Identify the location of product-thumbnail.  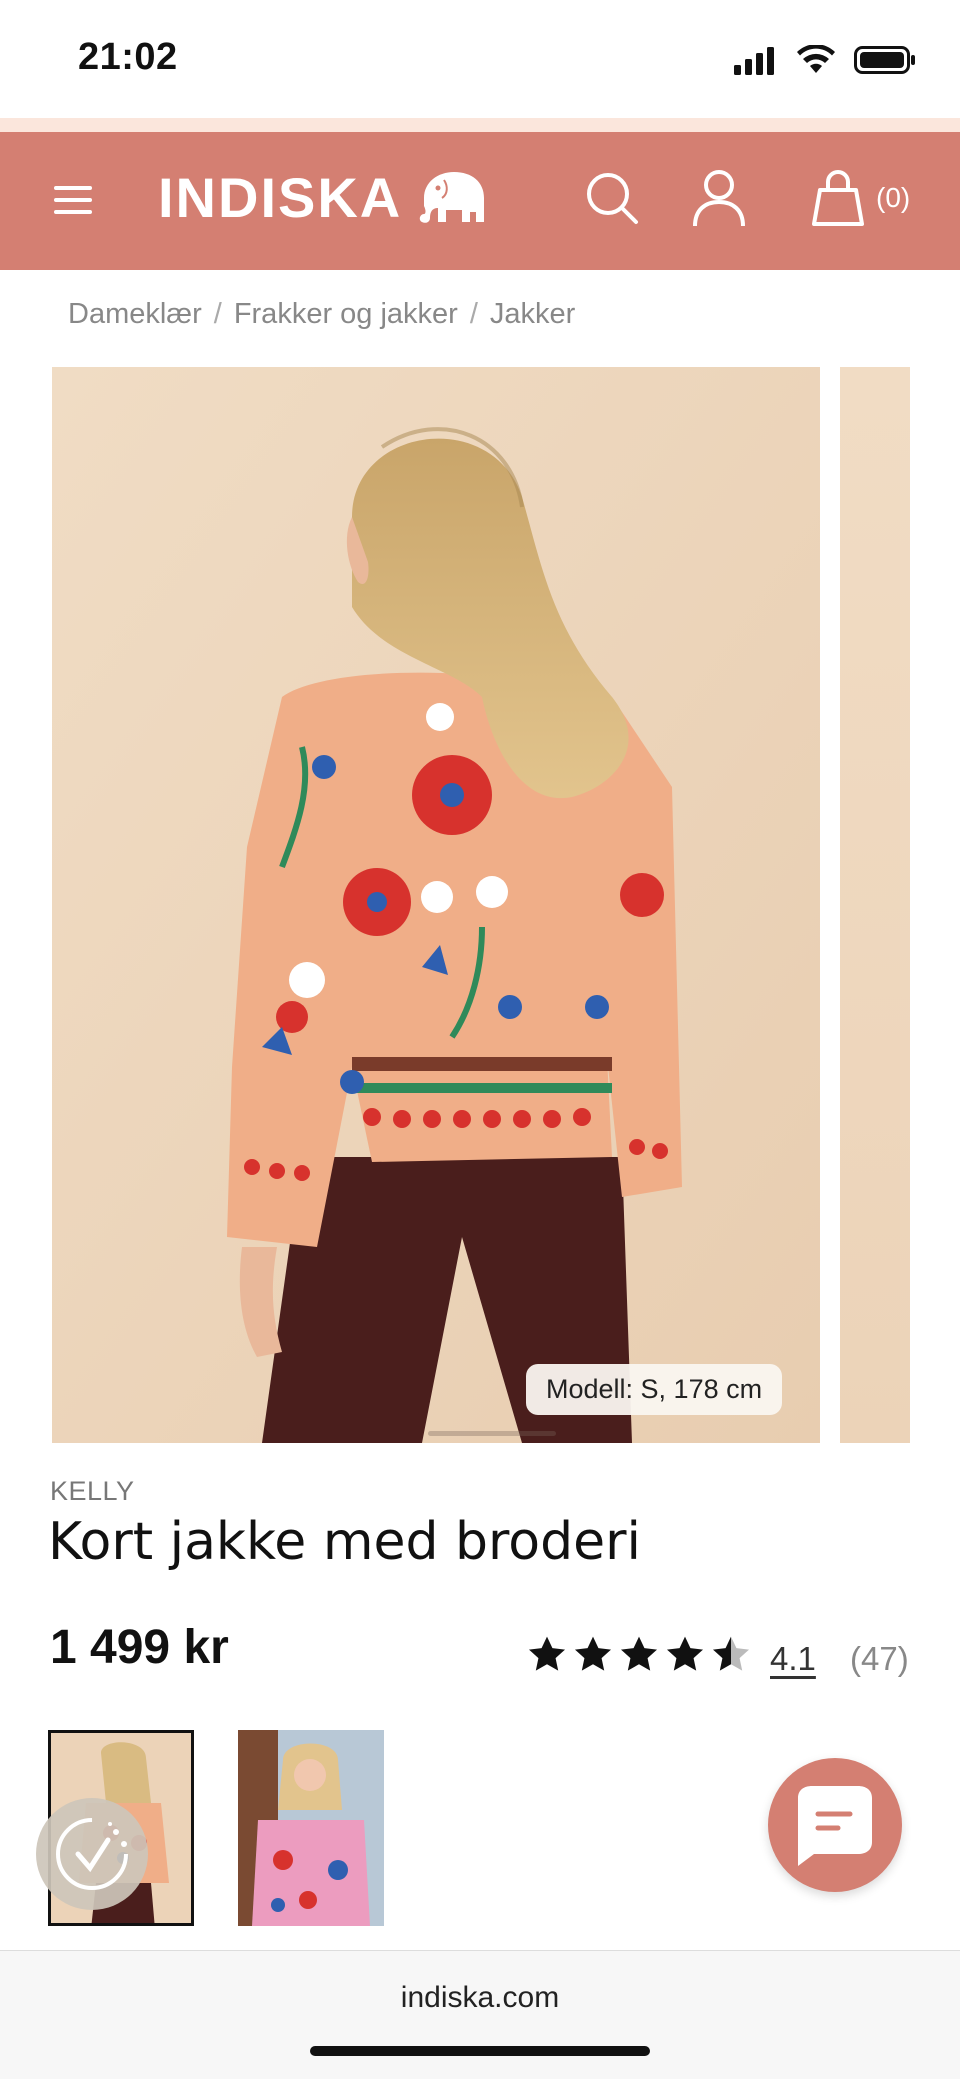
(311, 1828).